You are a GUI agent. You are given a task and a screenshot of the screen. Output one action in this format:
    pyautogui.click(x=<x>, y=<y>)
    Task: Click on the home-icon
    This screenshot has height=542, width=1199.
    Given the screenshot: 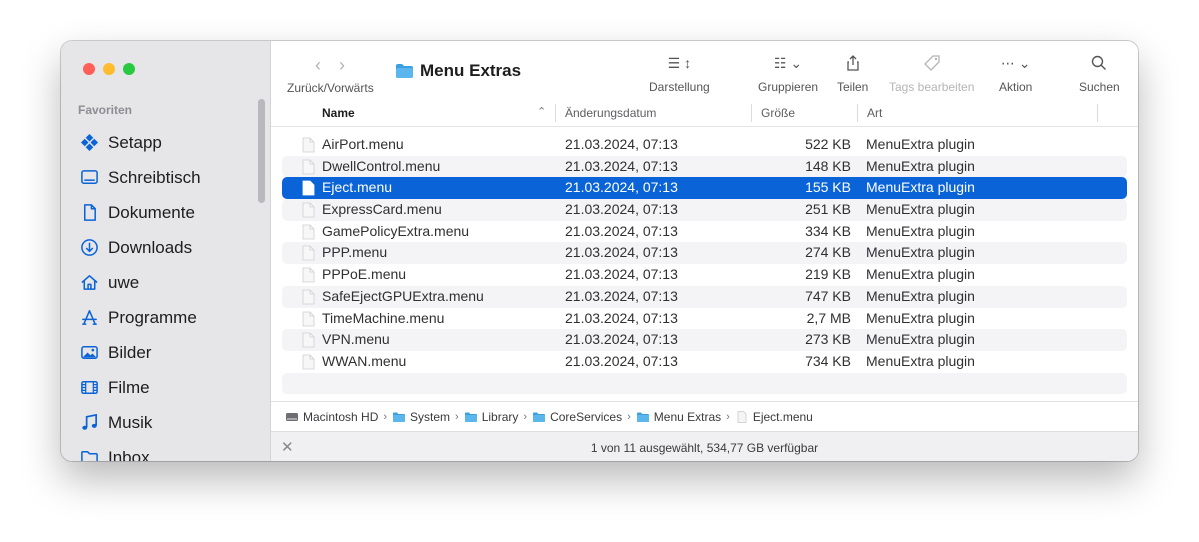 What is the action you would take?
    pyautogui.click(x=89, y=283)
    